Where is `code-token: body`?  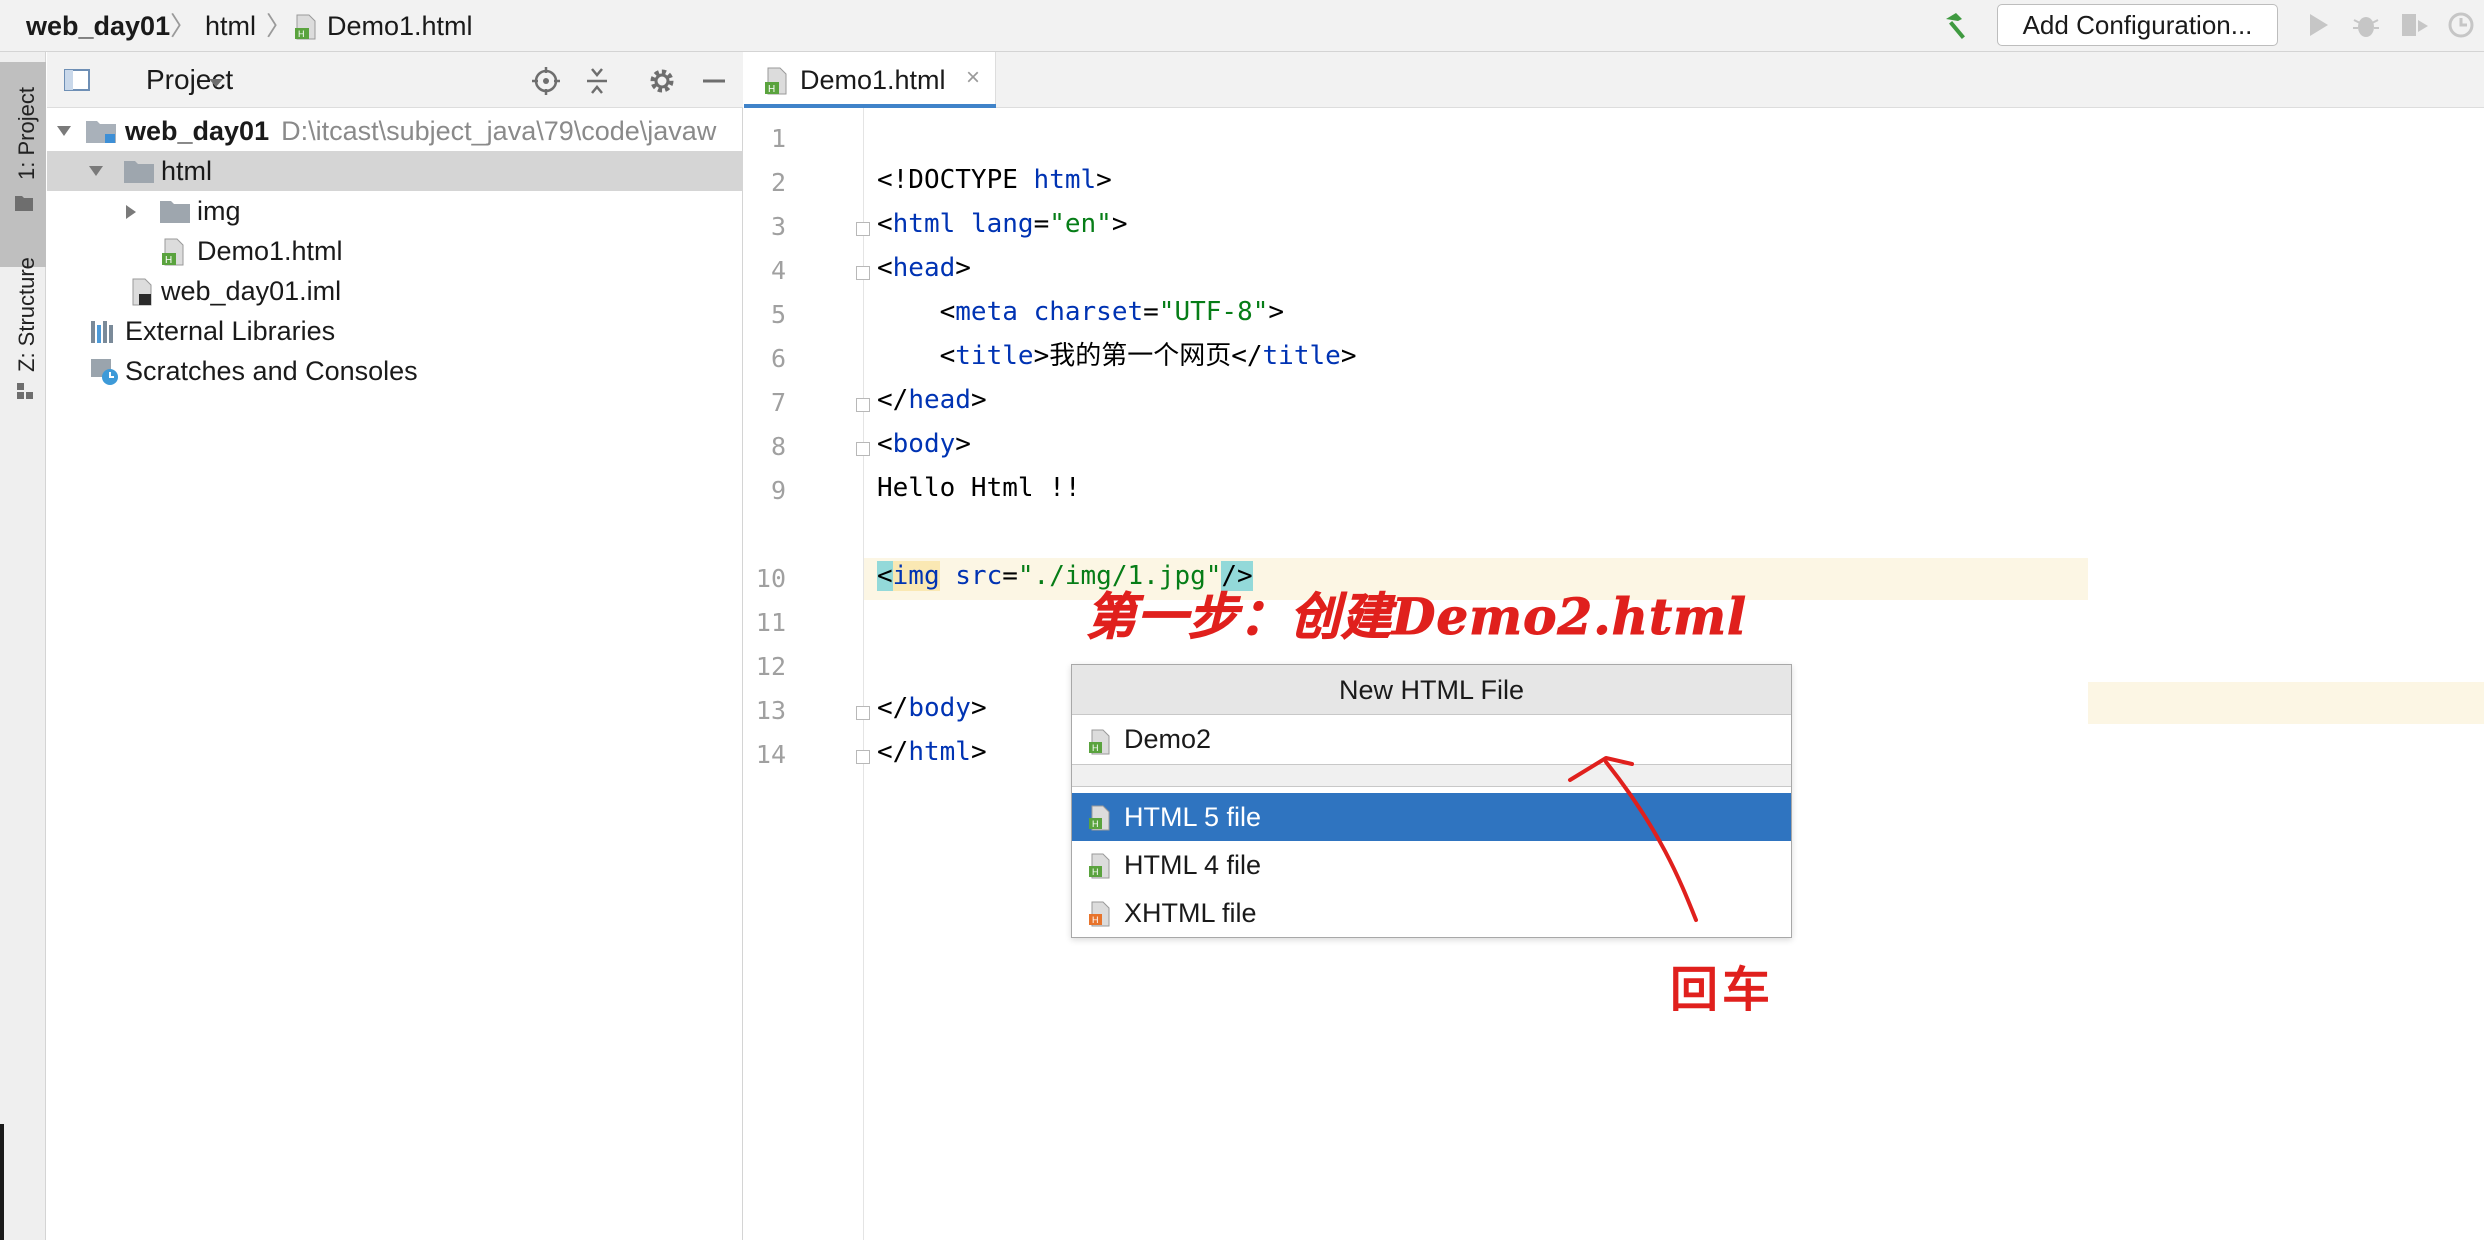 code-token: body is located at coordinates (924, 444).